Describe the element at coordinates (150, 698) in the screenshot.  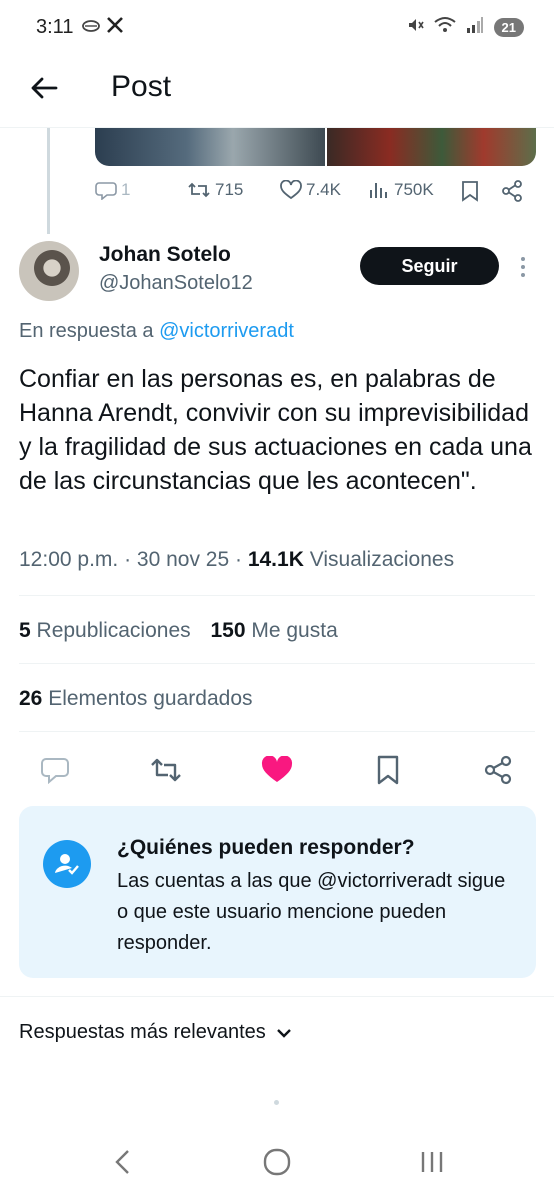
I see `saved-label: Elementos guardados` at that location.